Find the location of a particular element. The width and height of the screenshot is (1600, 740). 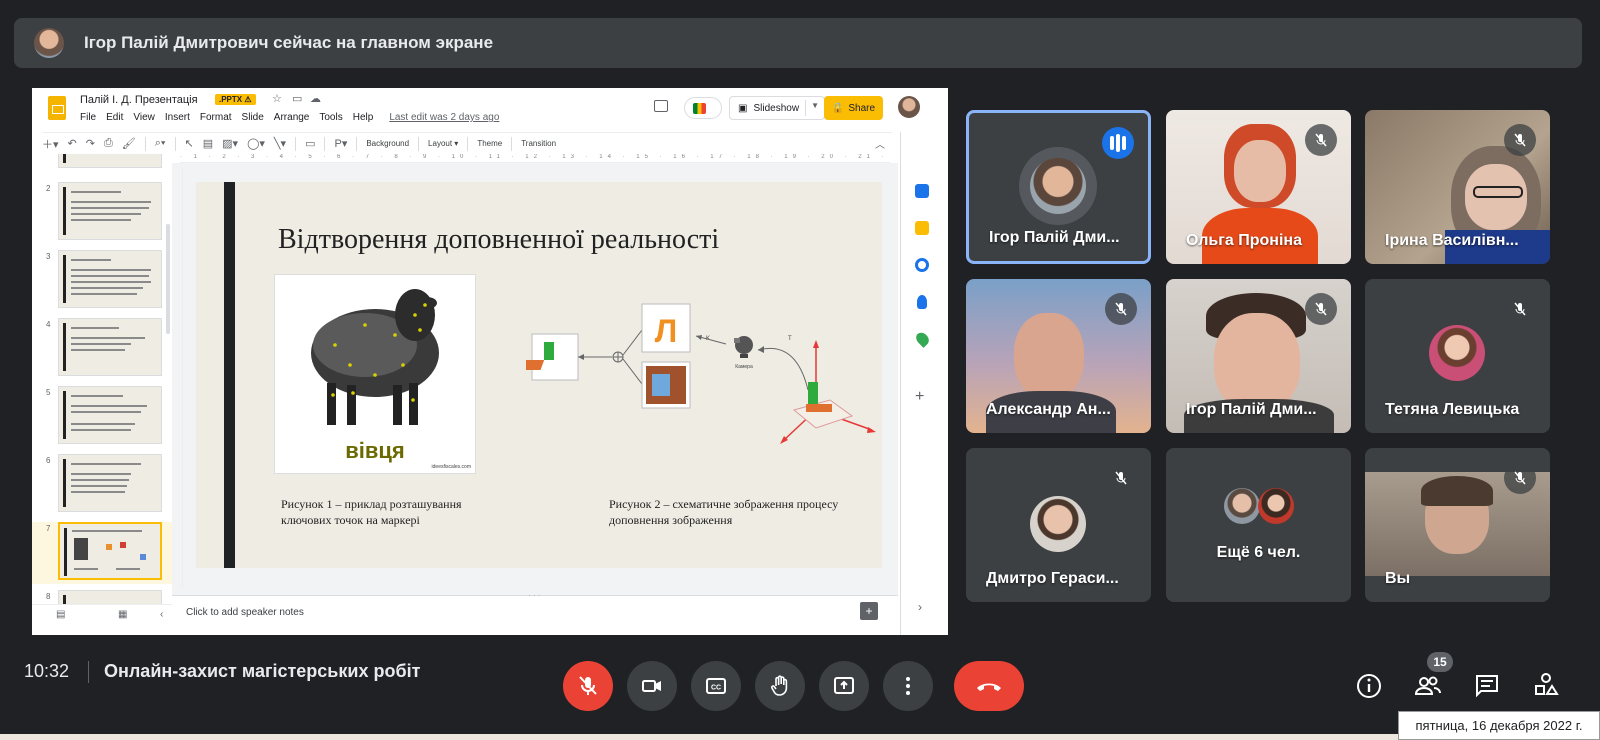

filmstrip-item is located at coordinates (102, 163).